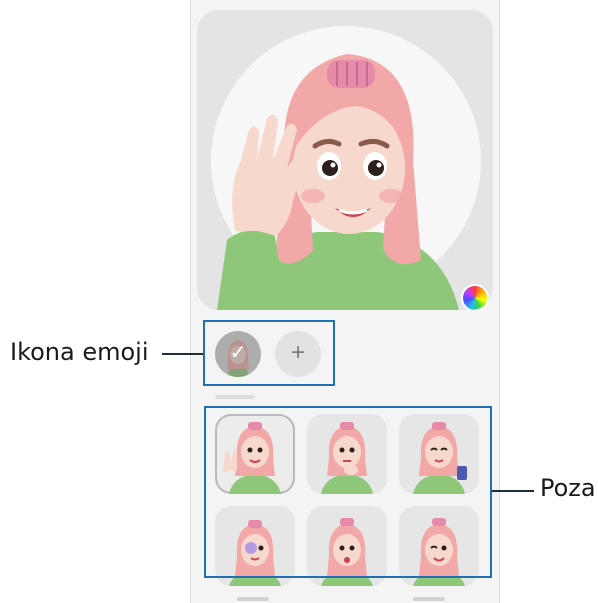  What do you see at coordinates (568, 488) in the screenshot?
I see `pose-callout-label: Poza` at bounding box center [568, 488].